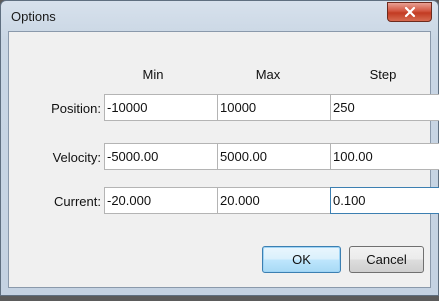  Describe the element at coordinates (384, 107) in the screenshot. I see `position-step-field` at that location.